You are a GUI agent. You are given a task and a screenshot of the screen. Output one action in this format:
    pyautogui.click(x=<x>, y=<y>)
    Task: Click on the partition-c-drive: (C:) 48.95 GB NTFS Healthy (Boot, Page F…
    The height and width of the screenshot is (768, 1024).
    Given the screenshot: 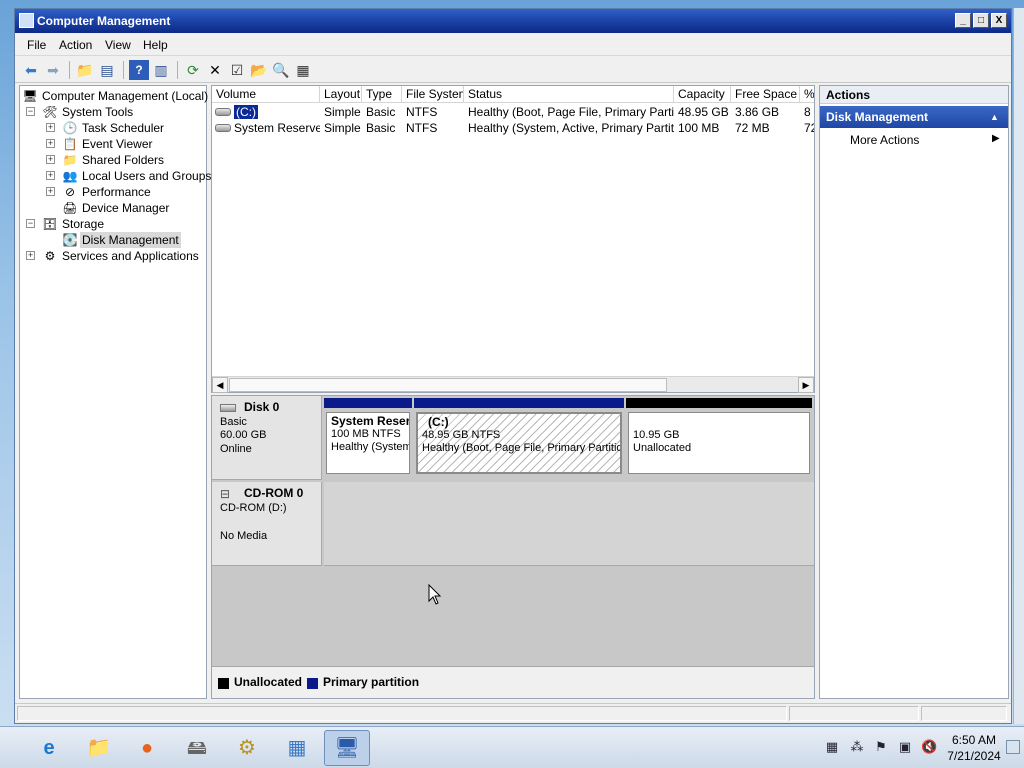 What is the action you would take?
    pyautogui.click(x=519, y=438)
    